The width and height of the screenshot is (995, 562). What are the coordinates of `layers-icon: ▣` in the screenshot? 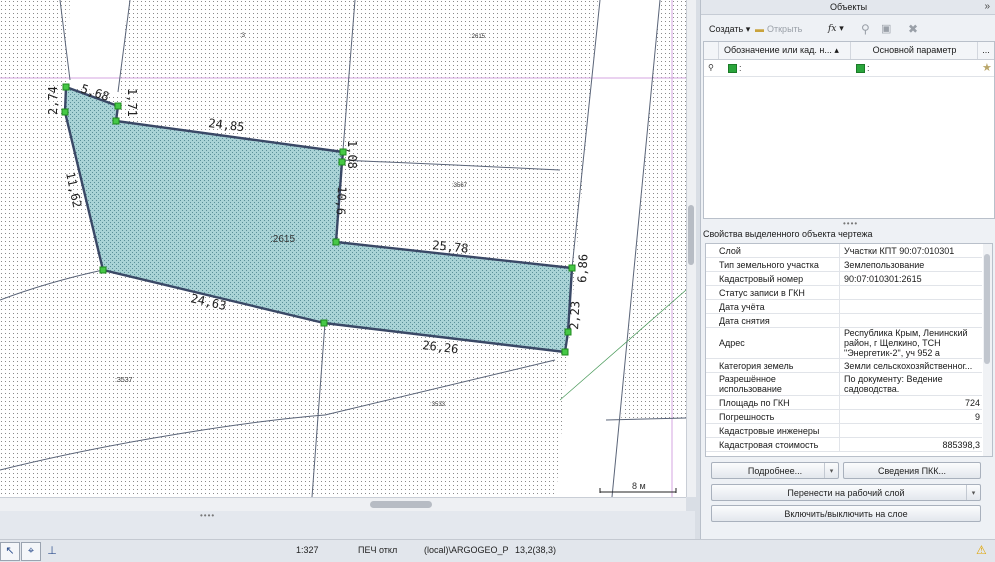 It's located at (886, 29).